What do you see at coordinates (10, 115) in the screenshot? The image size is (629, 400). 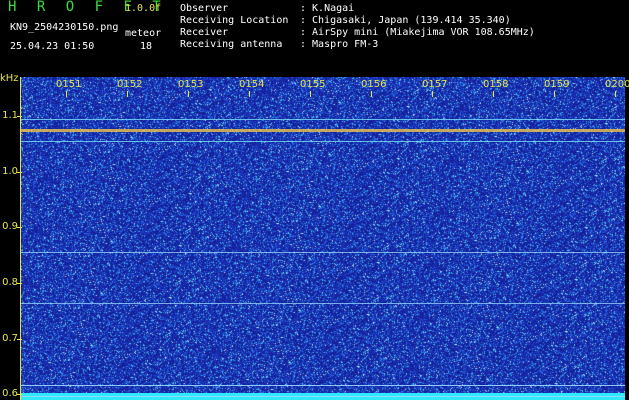 I see `y-tick-label: 1.1` at bounding box center [10, 115].